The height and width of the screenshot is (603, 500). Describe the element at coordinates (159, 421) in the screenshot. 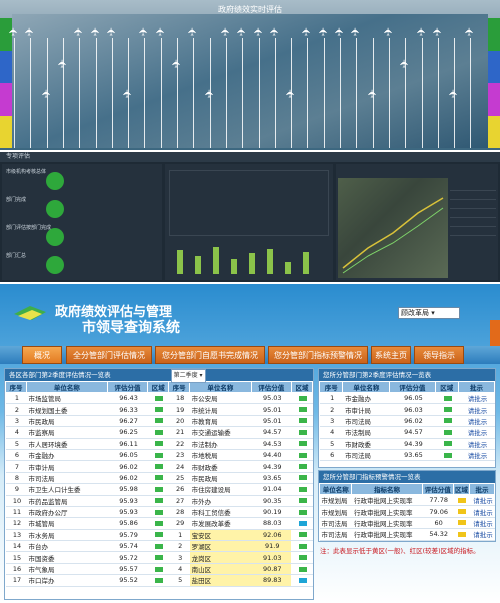

I see `table-row: 3 市民政局 96.27 20 市教育局 95.01` at that location.